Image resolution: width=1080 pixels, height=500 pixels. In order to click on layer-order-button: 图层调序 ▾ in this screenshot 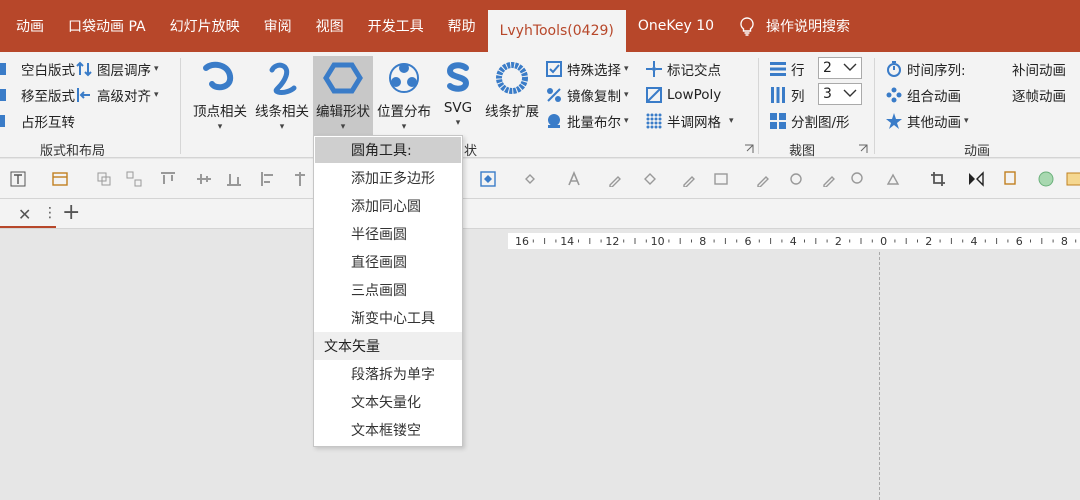, I will do `click(117, 69)`.